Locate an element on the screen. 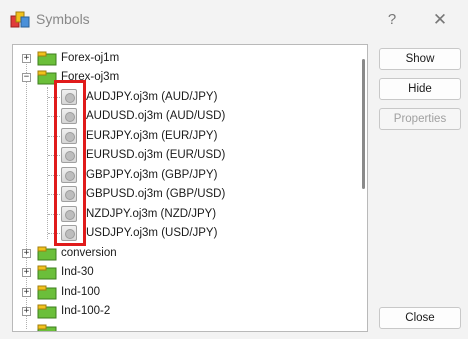  symbol-label: GBPUSD.oj3m (GBP/USD) is located at coordinates (156, 194).